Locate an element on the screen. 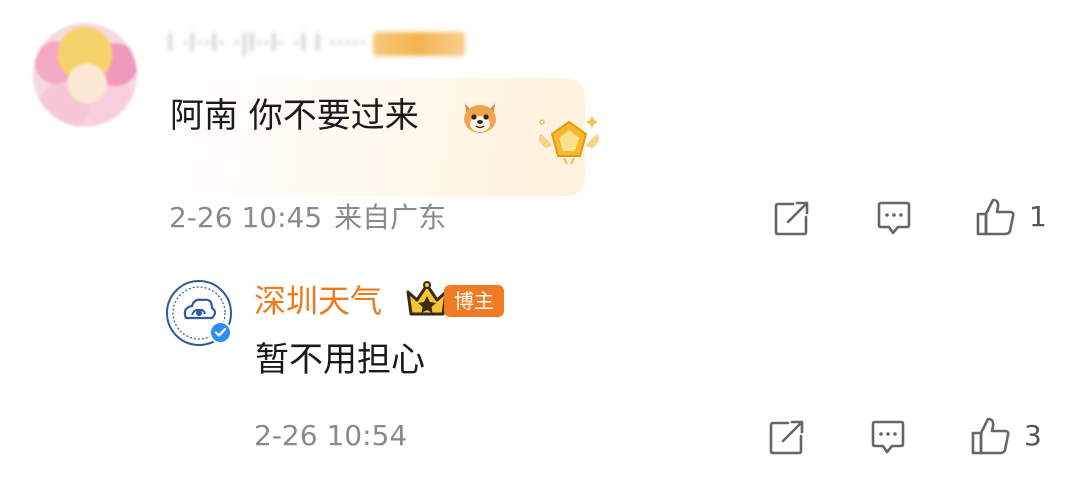  username: 深圳天气 is located at coordinates (318, 301).